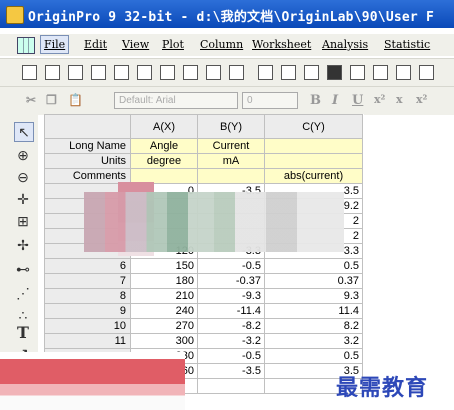  Describe the element at coordinates (87, 266) in the screenshot. I see `row-number: 6` at that location.